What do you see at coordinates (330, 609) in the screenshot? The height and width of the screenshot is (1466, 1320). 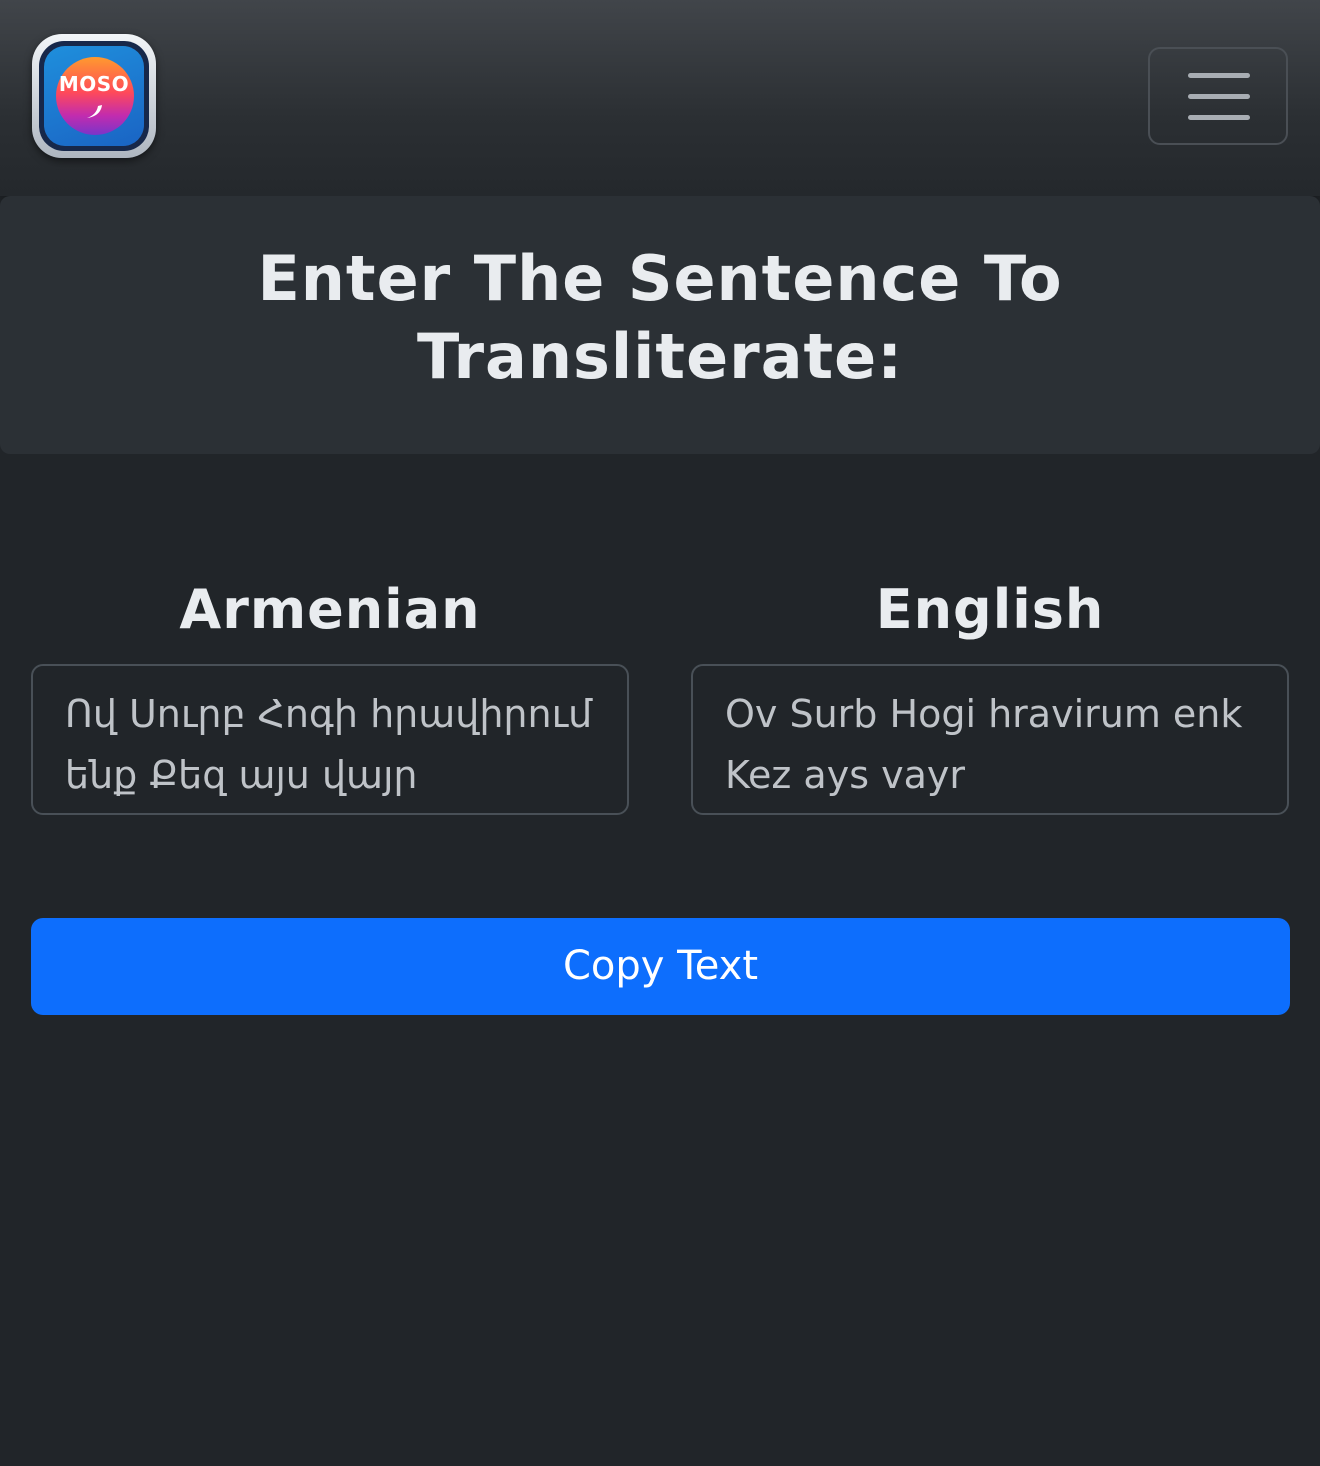 I see `source-language-label: Armenian` at bounding box center [330, 609].